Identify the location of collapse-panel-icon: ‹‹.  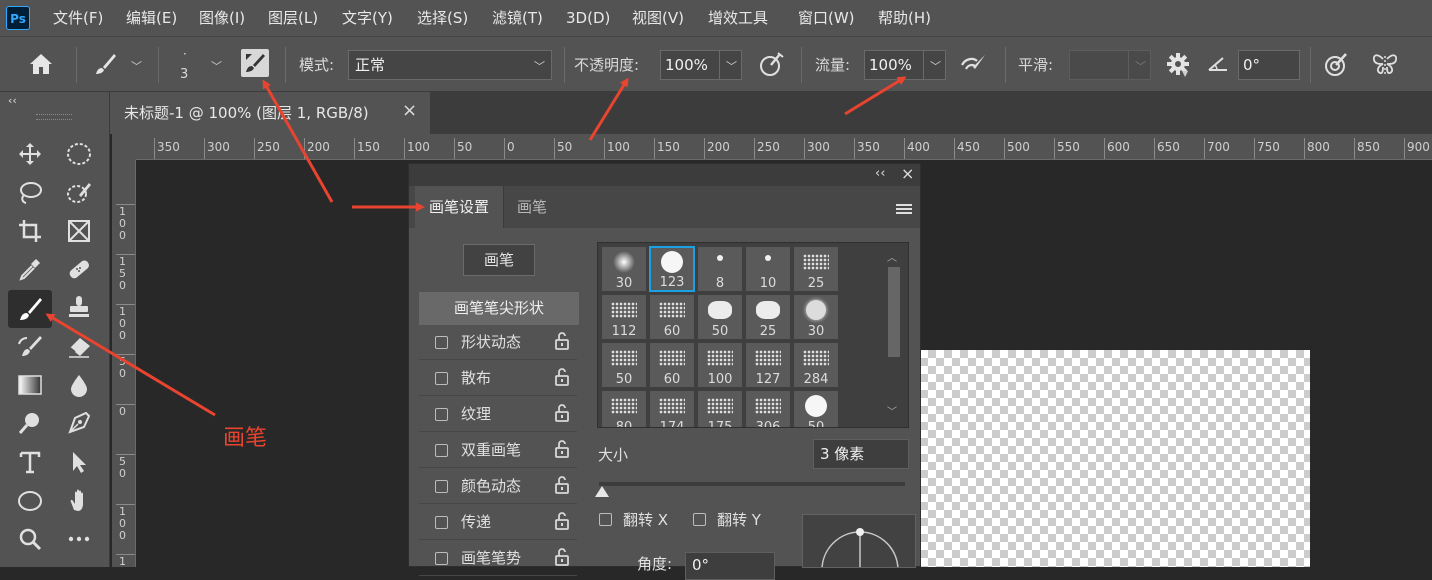
(880, 173).